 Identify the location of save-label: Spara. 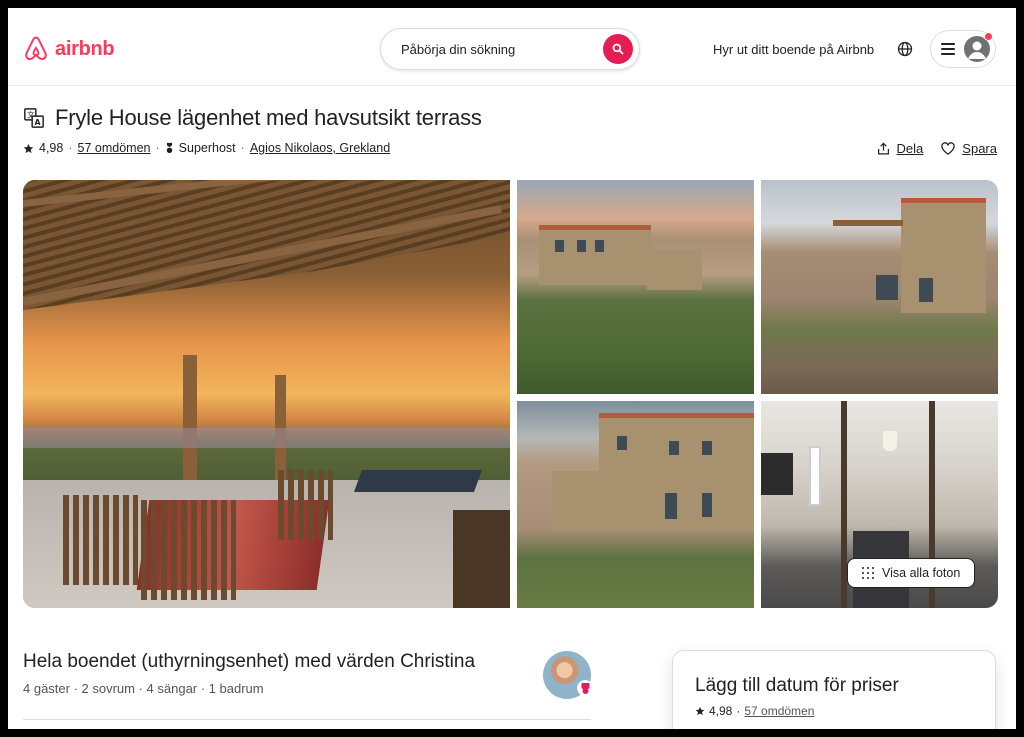
(979, 148).